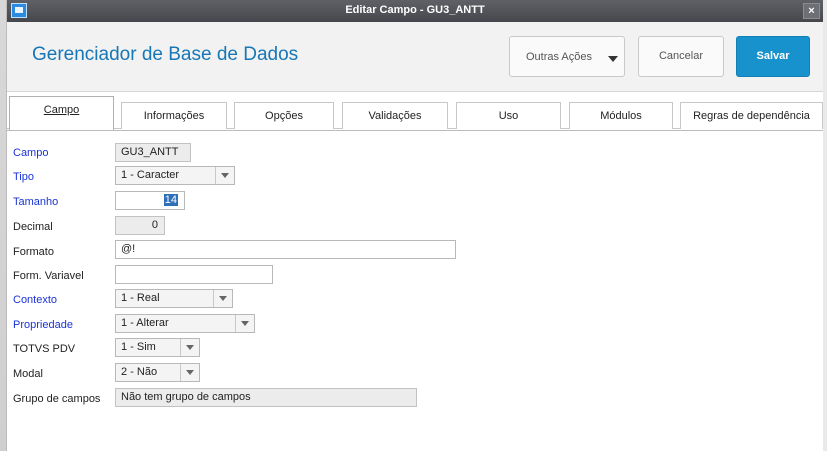  What do you see at coordinates (153, 152) in the screenshot?
I see `campo-field: GU3_ANTT` at bounding box center [153, 152].